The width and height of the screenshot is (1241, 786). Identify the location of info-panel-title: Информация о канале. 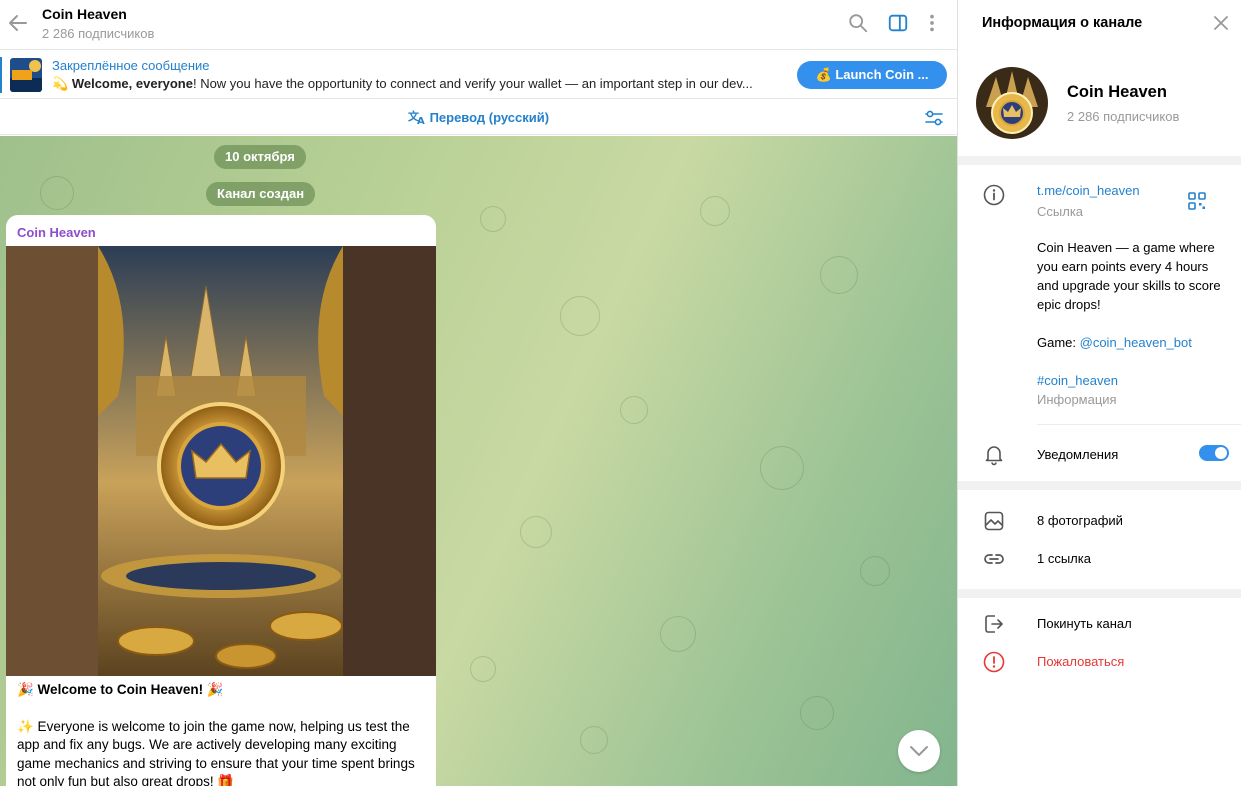
(1062, 23).